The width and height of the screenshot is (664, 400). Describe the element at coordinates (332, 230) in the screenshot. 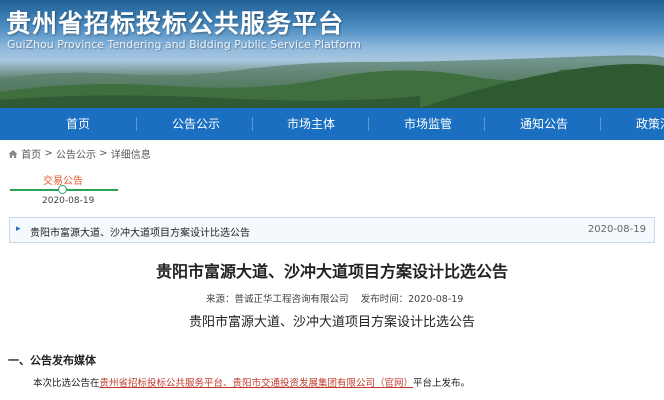

I see `notice-row: ▸ 贵阳市富源大道、沙冲大道项目方案设计比选公告 2020-08-19` at that location.